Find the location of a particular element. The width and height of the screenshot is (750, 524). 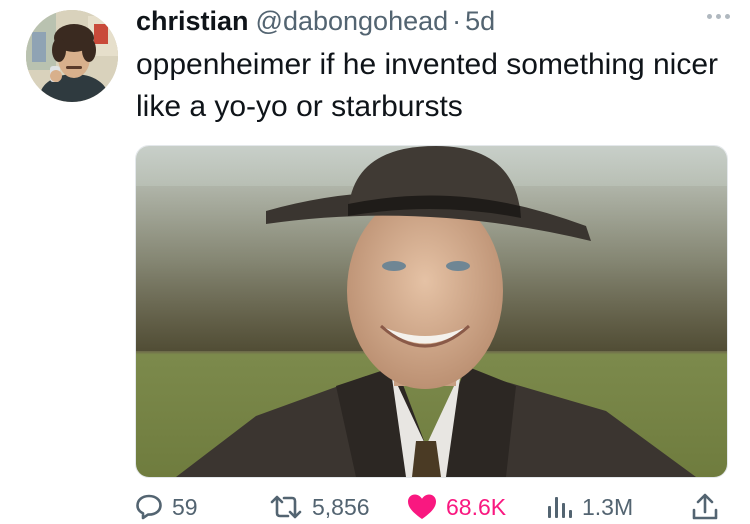

retweet-count: 5,856 is located at coordinates (341, 506).